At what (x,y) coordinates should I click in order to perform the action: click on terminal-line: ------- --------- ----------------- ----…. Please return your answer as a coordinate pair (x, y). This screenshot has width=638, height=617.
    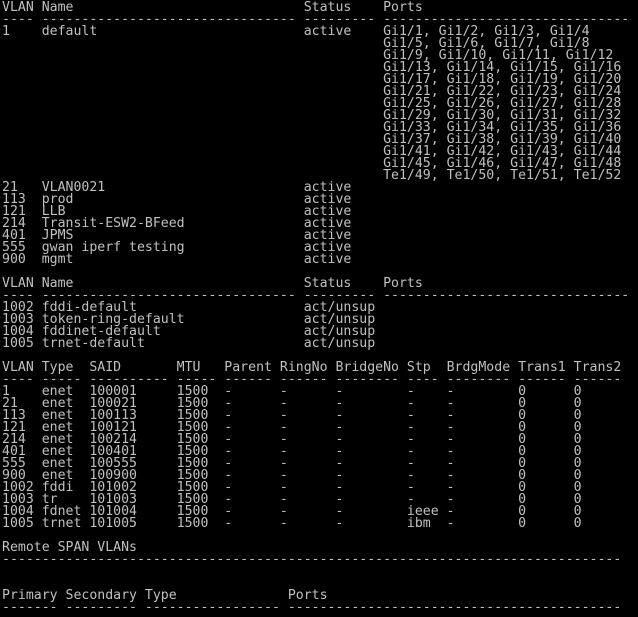
    Looking at the image, I should click on (312, 607).